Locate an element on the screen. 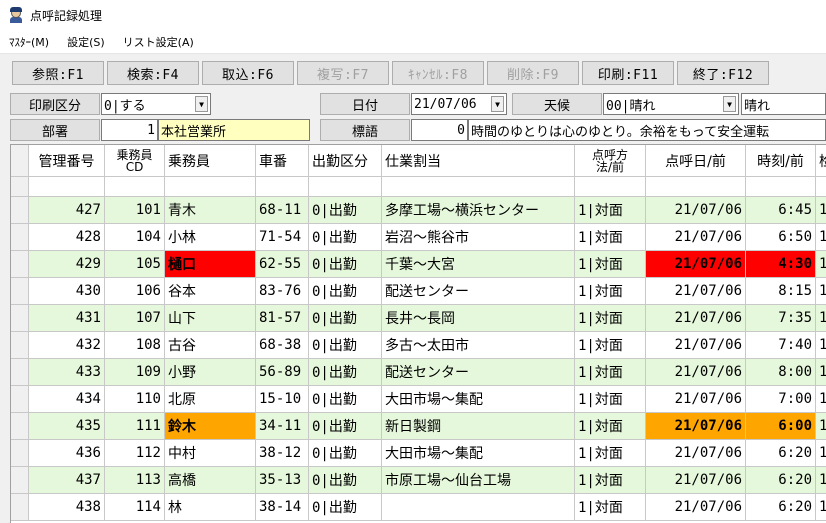  table-row: 428104小林71-540|出勤岩沼～熊谷市1|対面21/07/066:501 is located at coordinates (418, 237).